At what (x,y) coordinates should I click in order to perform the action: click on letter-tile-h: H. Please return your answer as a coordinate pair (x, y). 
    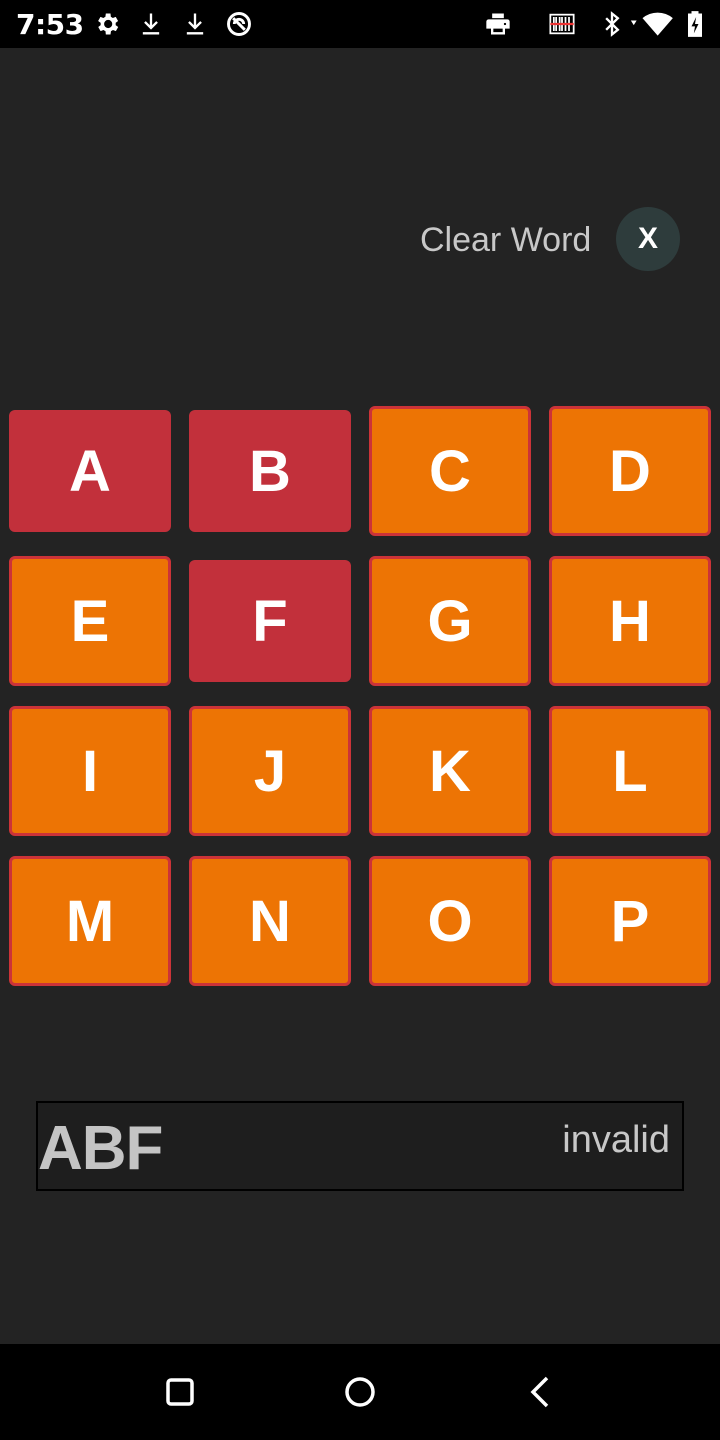
    Looking at the image, I should click on (630, 621).